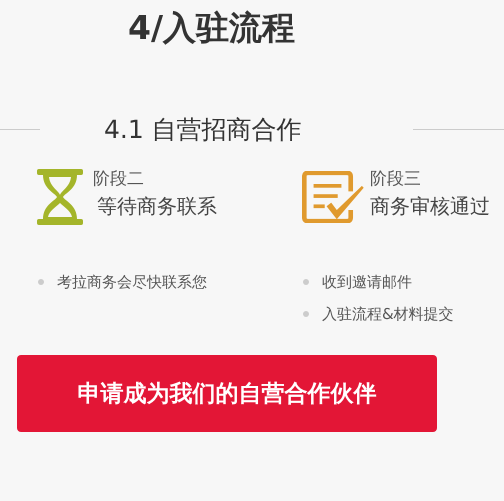  I want to click on bullet-text: 收到邀请邮件, so click(367, 282).